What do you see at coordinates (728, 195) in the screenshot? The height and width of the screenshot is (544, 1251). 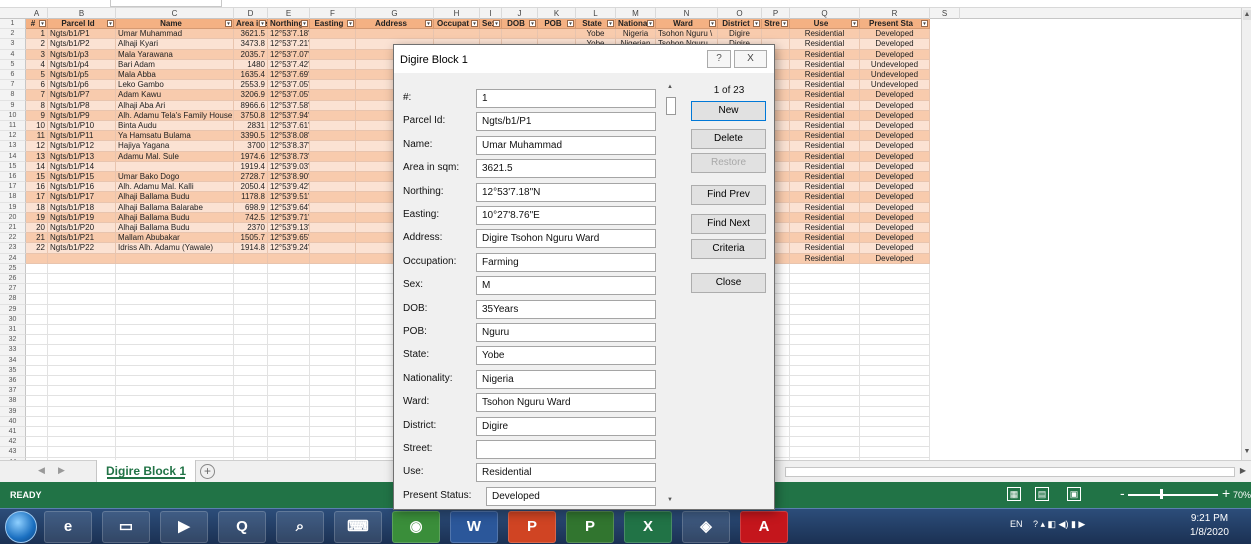 I see `find-prev-button: Find Prev` at bounding box center [728, 195].